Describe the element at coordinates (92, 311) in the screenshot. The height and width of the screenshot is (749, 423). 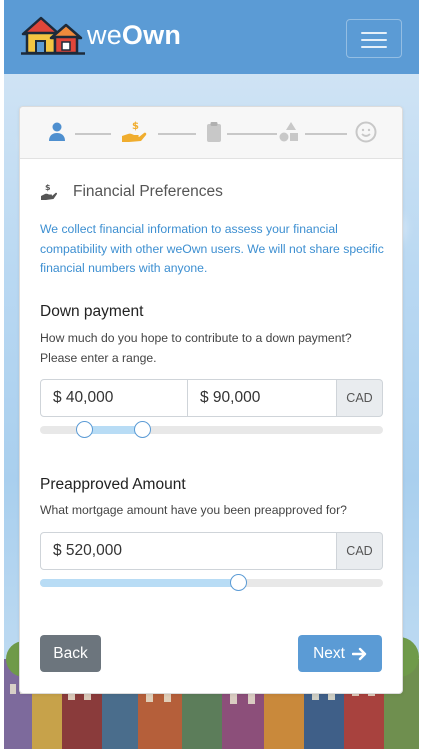
I see `down-payment-label: Down payment` at that location.